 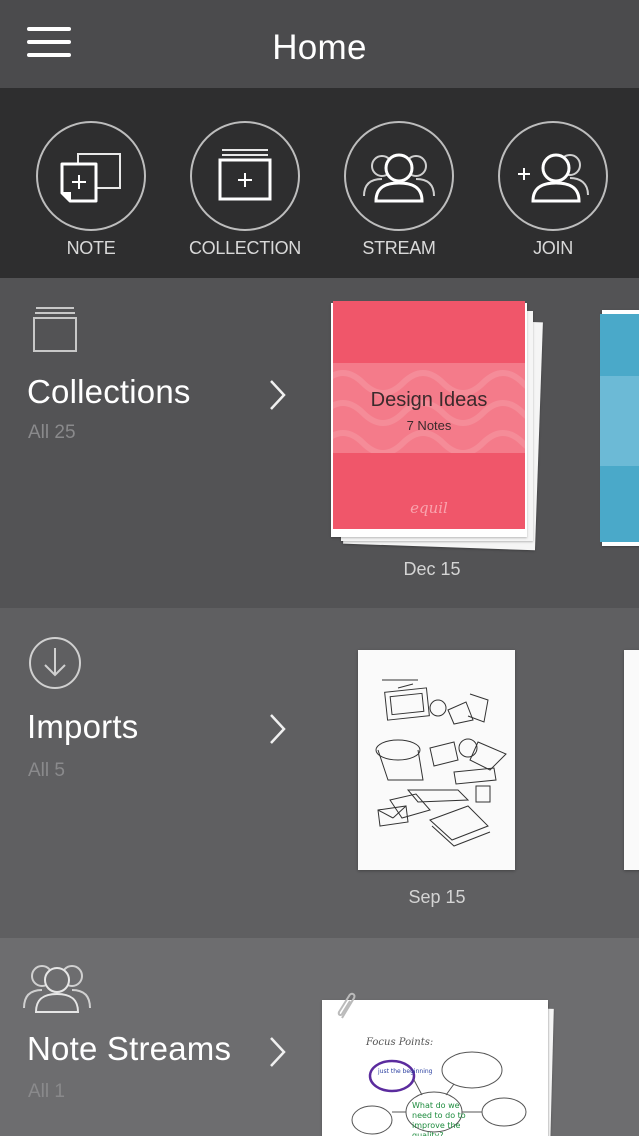 What do you see at coordinates (129, 1049) in the screenshot?
I see `note-streams-title: Note Streams` at bounding box center [129, 1049].